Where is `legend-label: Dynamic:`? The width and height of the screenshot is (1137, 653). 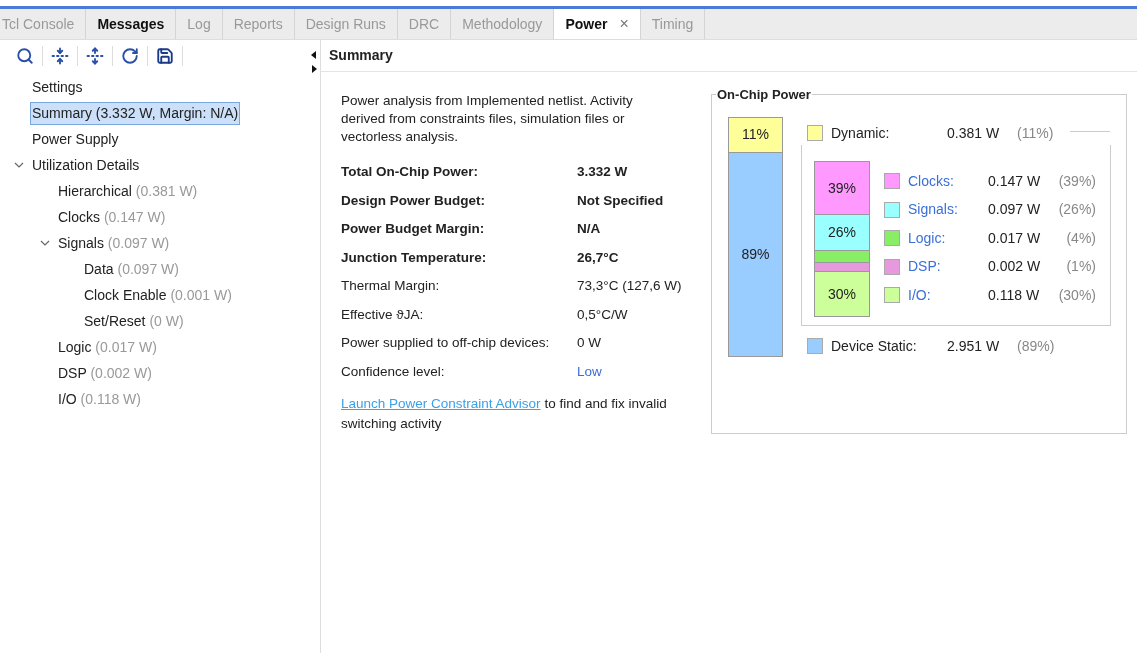
legend-label: Dynamic: is located at coordinates (861, 133).